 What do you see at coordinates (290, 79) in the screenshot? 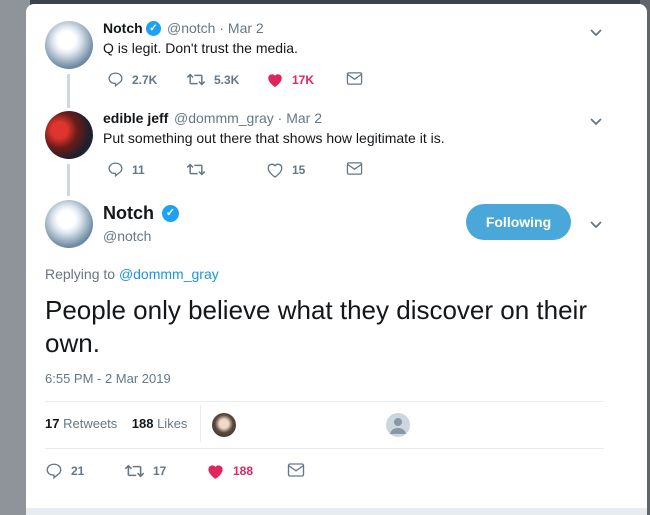
I see `like-button: 17K` at bounding box center [290, 79].